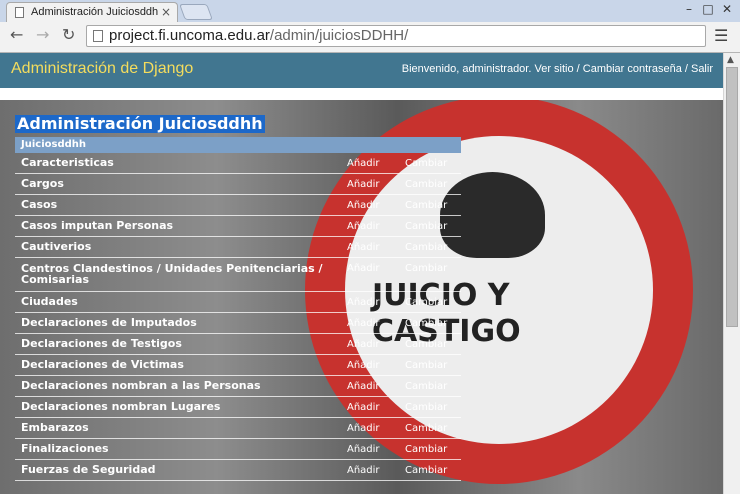 This screenshot has height=494, width=740. What do you see at coordinates (19, 12) in the screenshot?
I see `page-favicon-icon` at bounding box center [19, 12].